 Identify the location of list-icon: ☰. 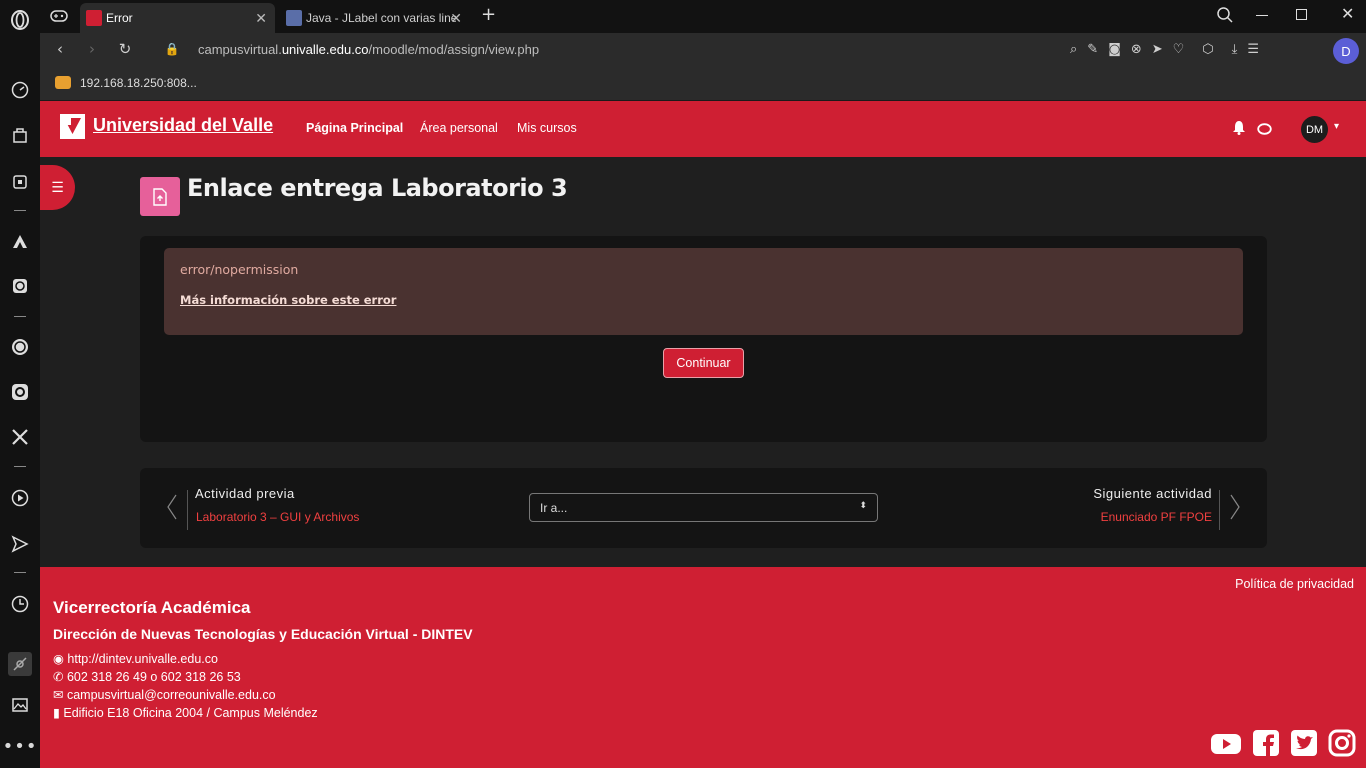
(57, 187).